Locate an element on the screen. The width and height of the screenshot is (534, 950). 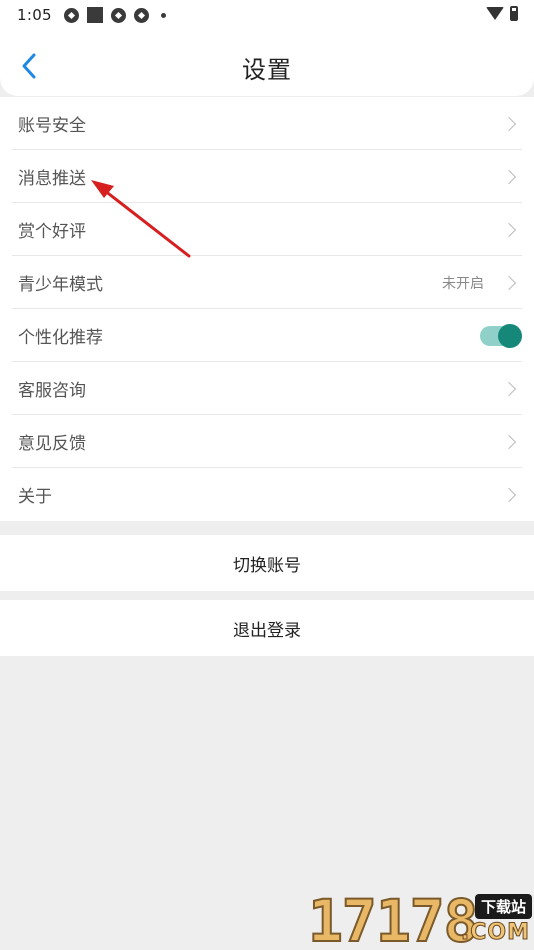
settings-item-label: 客服咨询 is located at coordinates (52, 391).